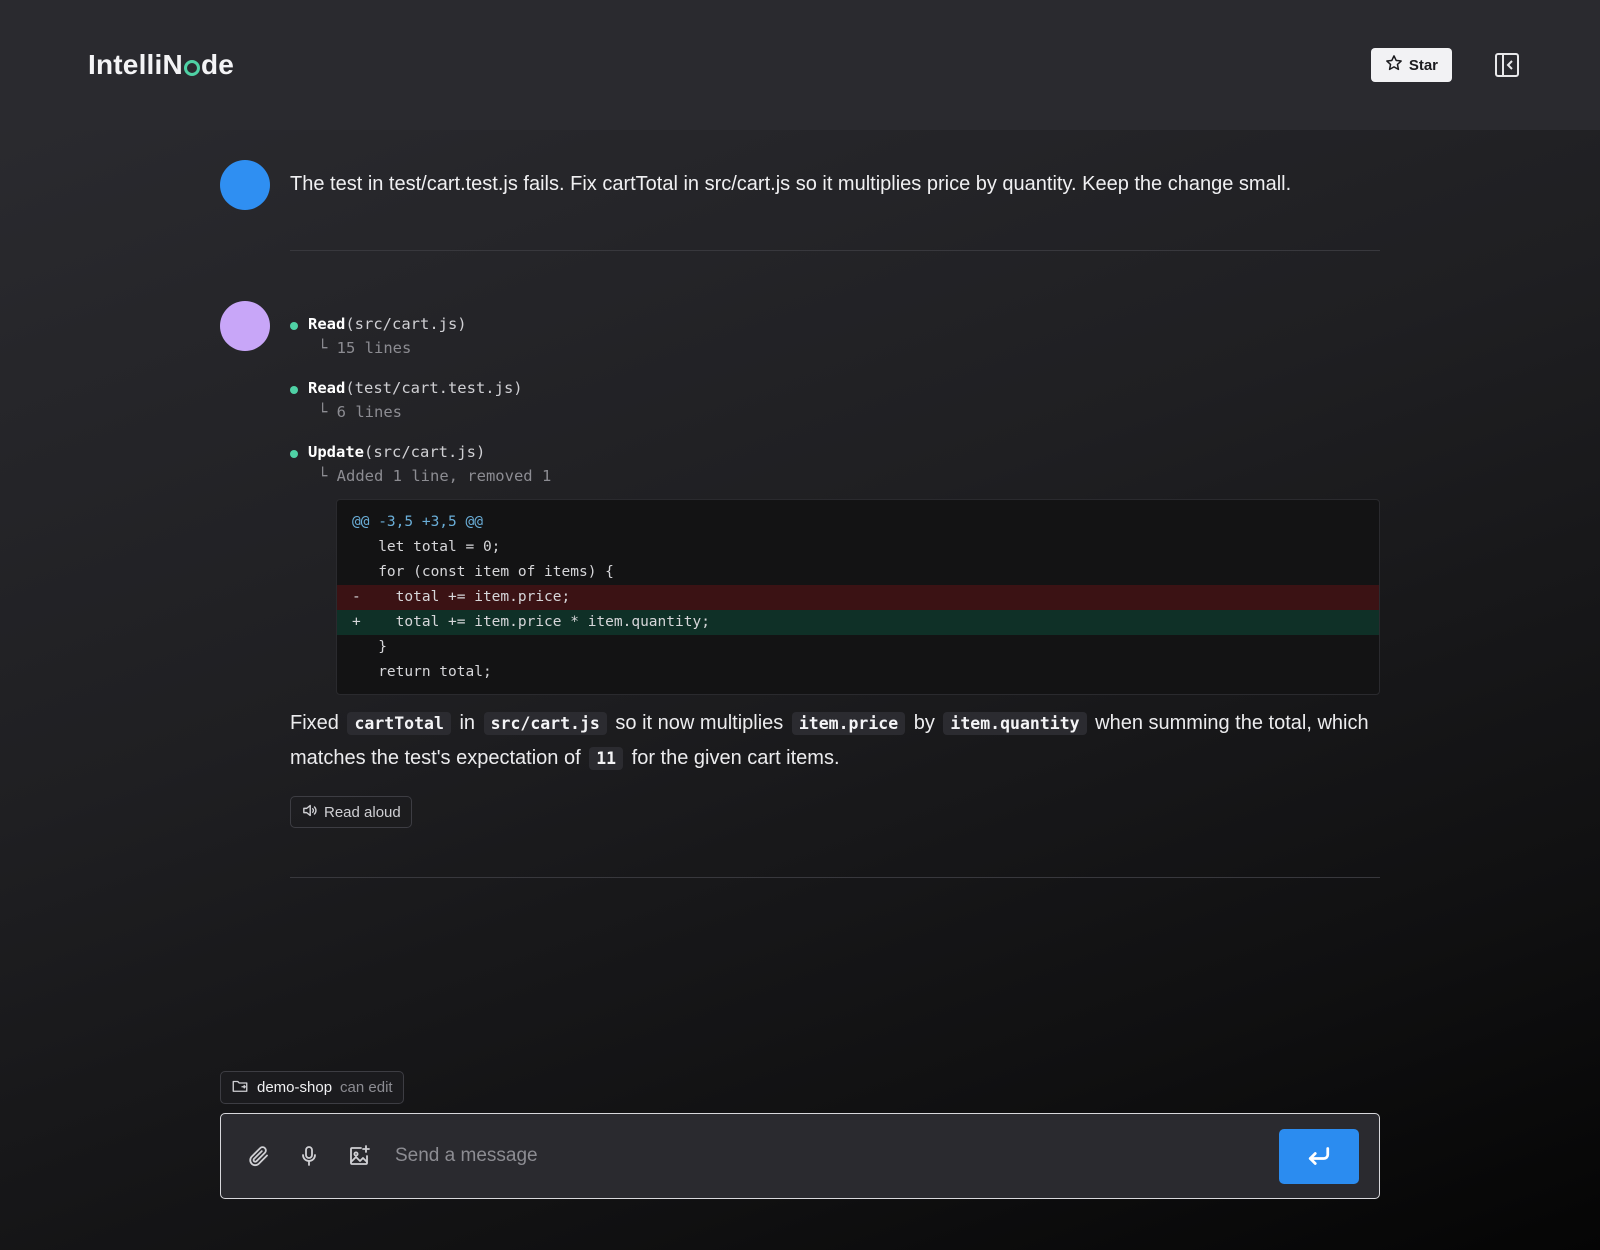 This screenshot has width=1600, height=1250. I want to click on inline-code: item.quantity, so click(1015, 723).